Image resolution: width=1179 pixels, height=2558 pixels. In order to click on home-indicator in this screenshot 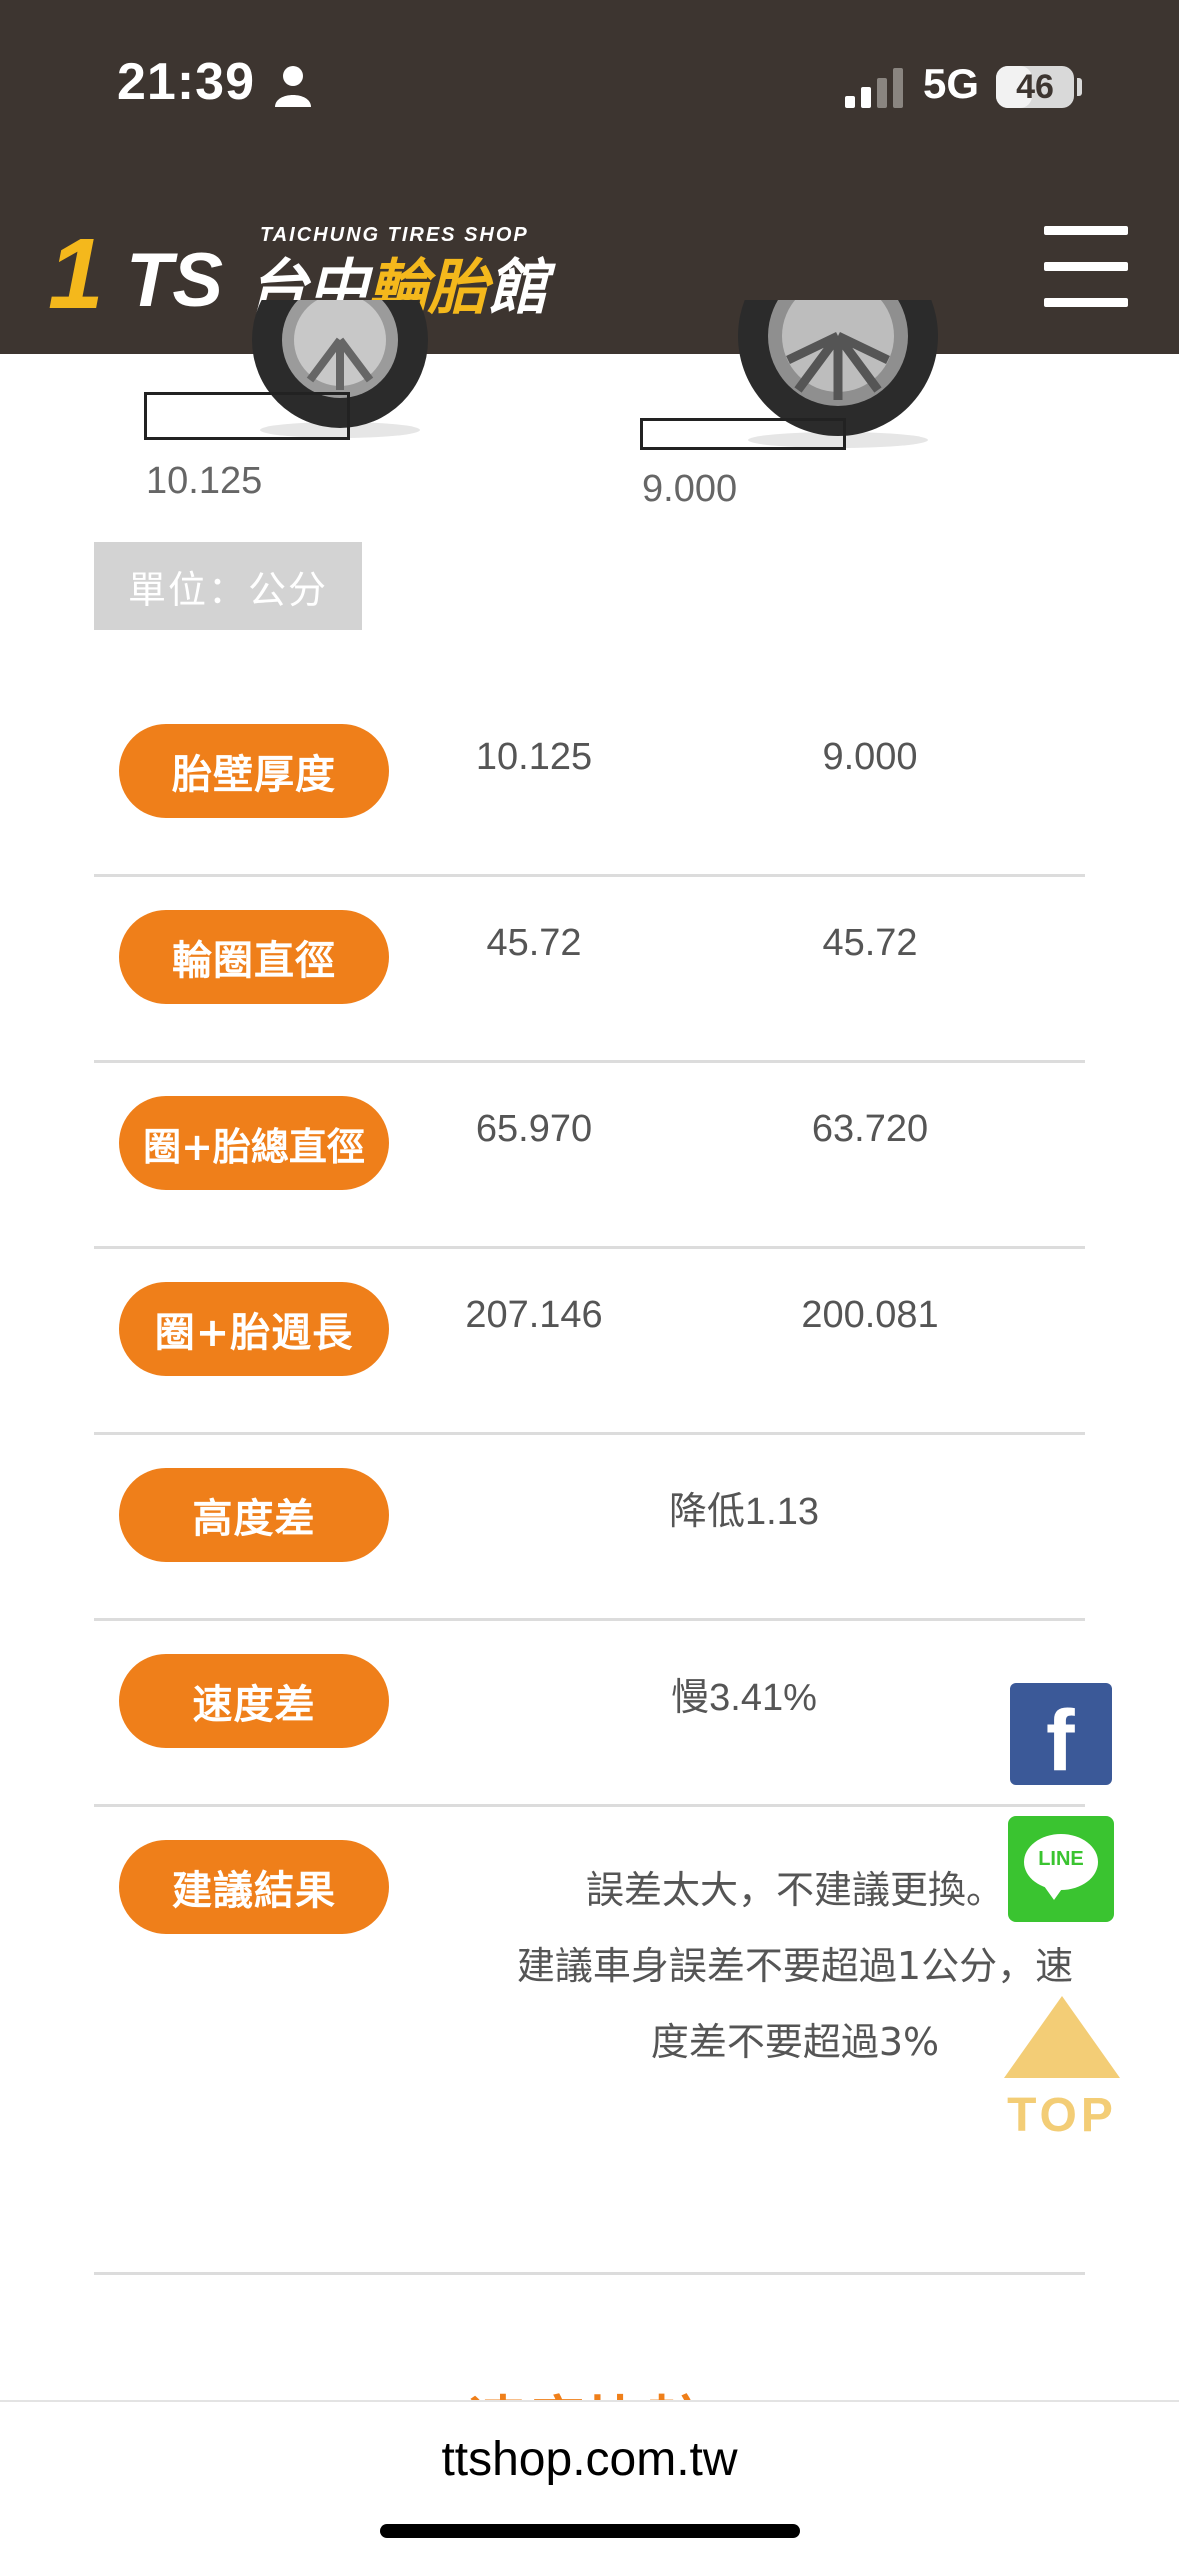, I will do `click(590, 2531)`.